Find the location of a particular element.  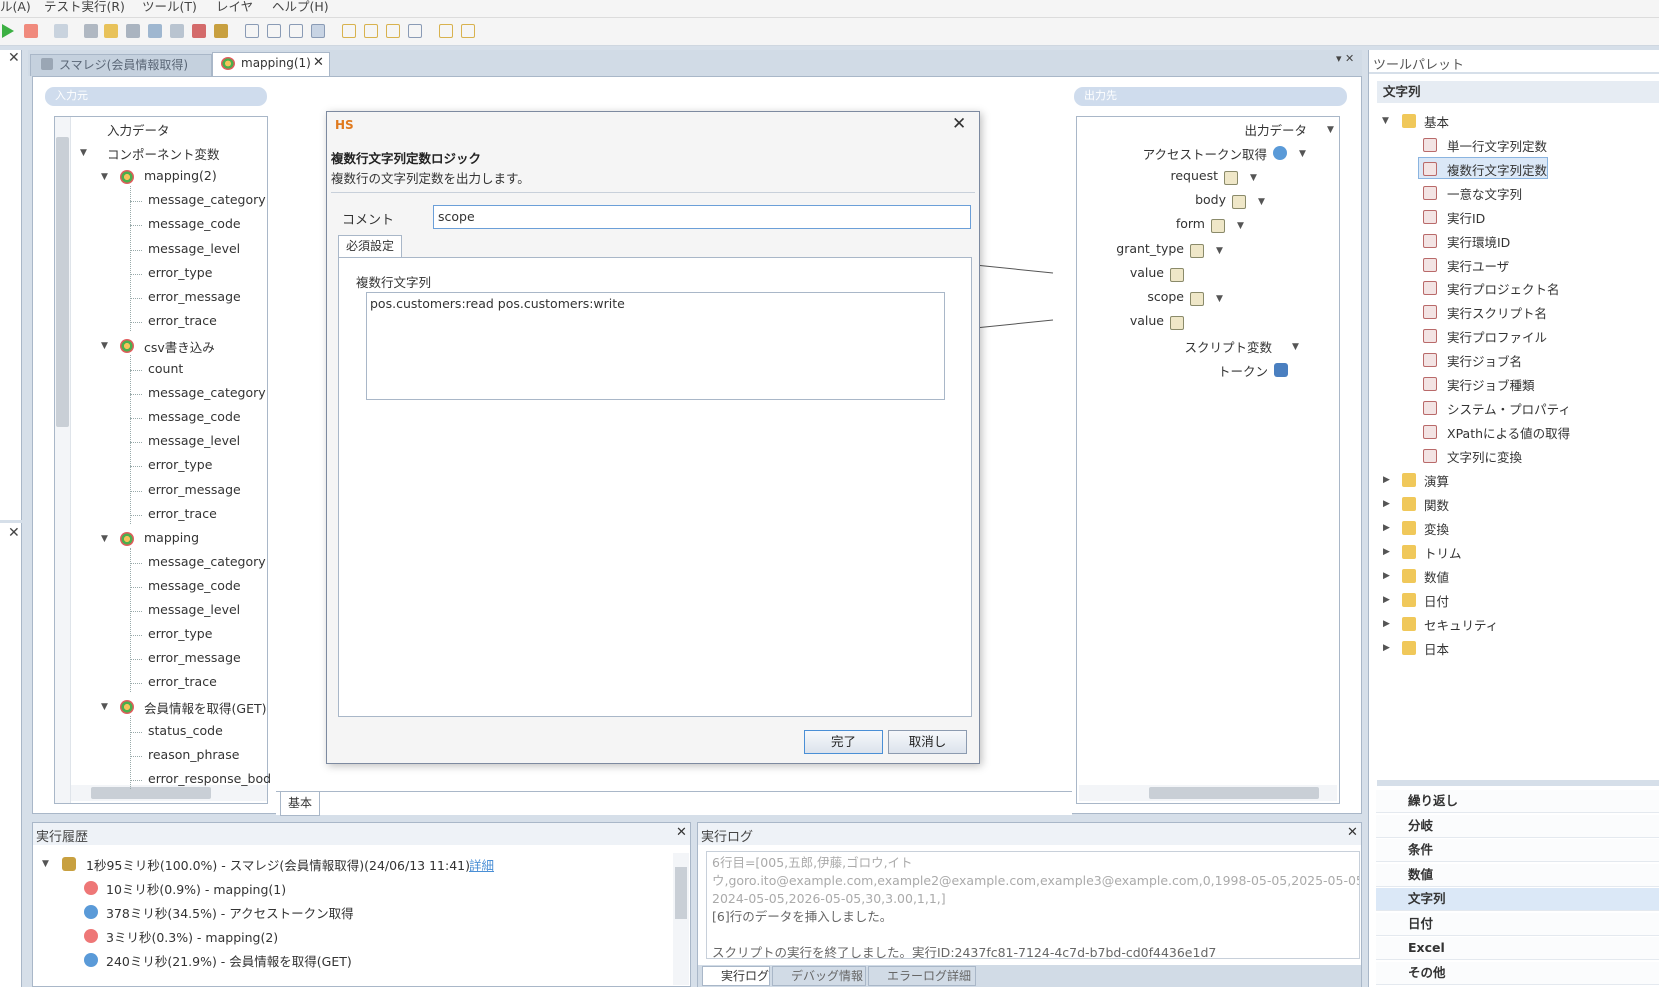

palette-category: その他 is located at coordinates (1517, 973).